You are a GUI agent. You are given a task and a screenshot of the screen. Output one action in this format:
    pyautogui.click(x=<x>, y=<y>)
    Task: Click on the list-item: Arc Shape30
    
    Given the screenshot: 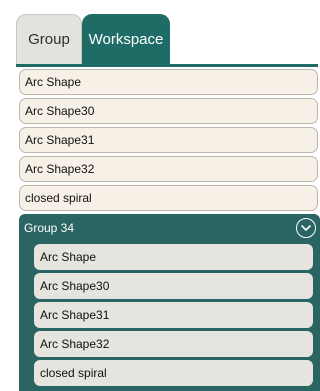 What is the action you would take?
    pyautogui.click(x=168, y=111)
    